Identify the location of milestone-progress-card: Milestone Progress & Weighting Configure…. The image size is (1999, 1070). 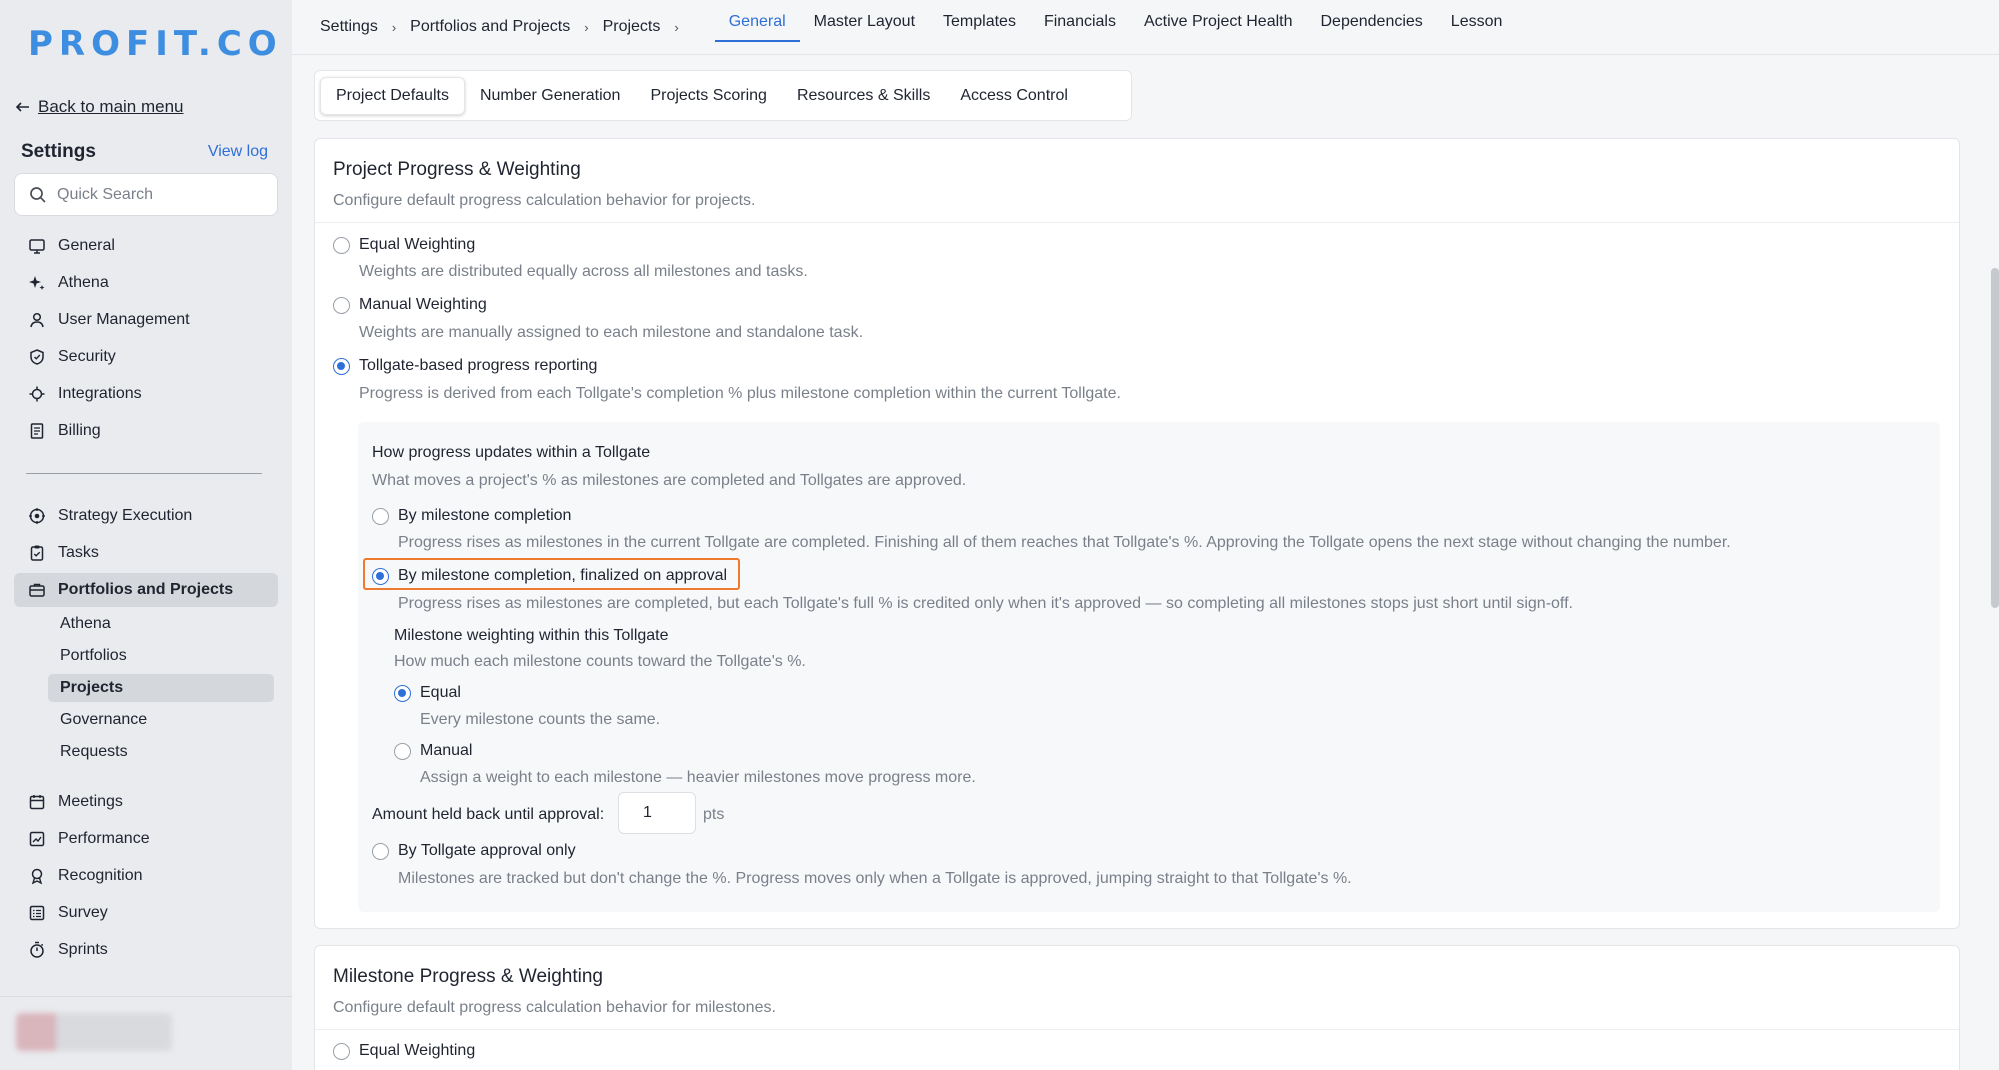
(1137, 1007).